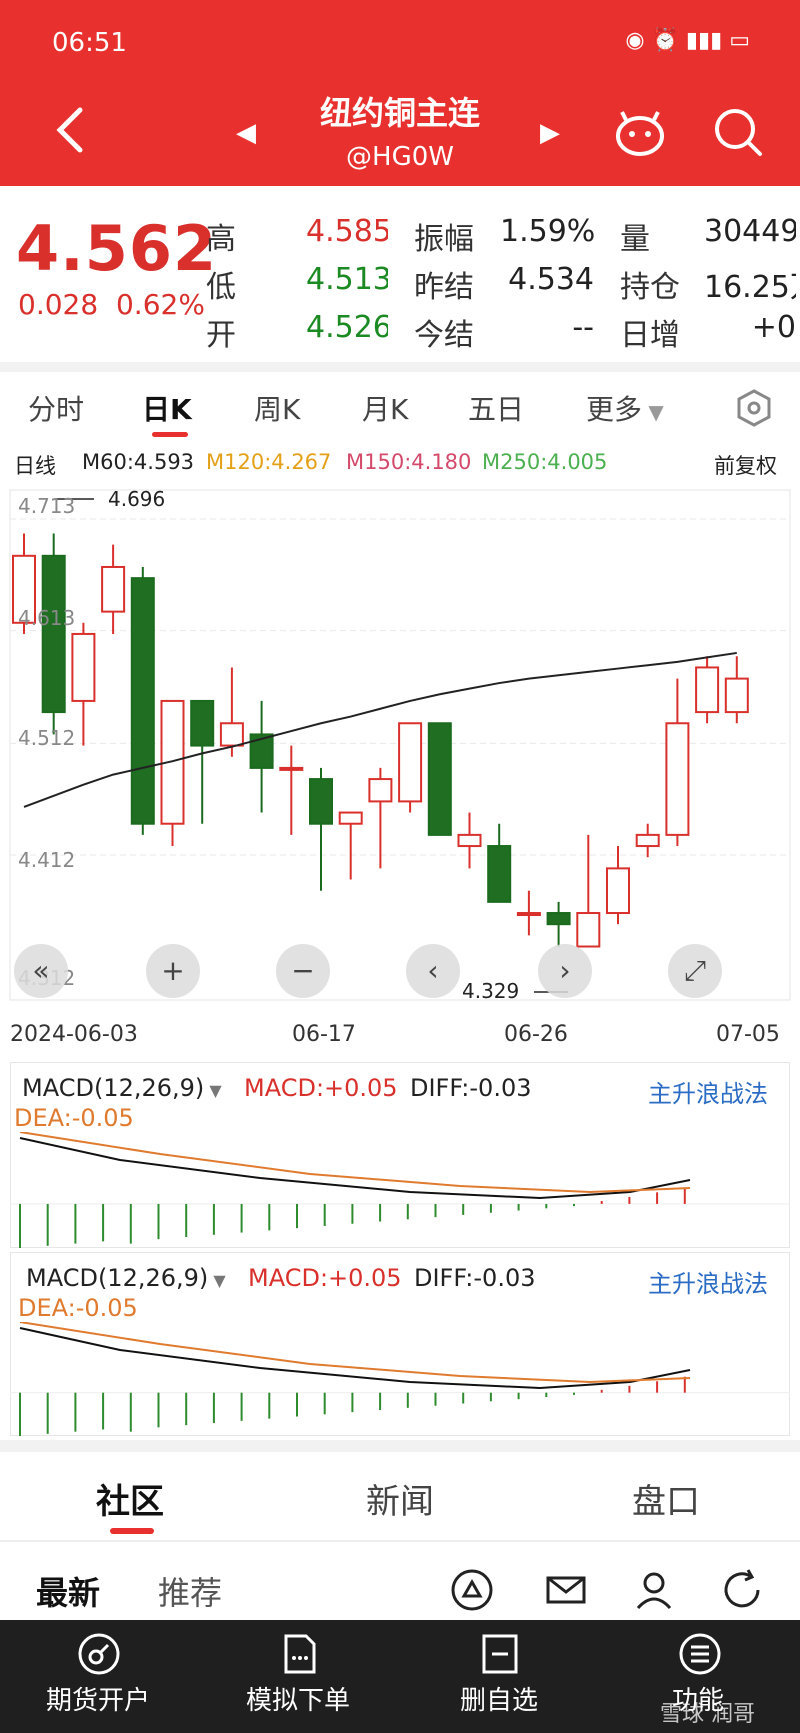 Image resolution: width=800 pixels, height=1733 pixels. I want to click on functions-icon, so click(700, 1654).